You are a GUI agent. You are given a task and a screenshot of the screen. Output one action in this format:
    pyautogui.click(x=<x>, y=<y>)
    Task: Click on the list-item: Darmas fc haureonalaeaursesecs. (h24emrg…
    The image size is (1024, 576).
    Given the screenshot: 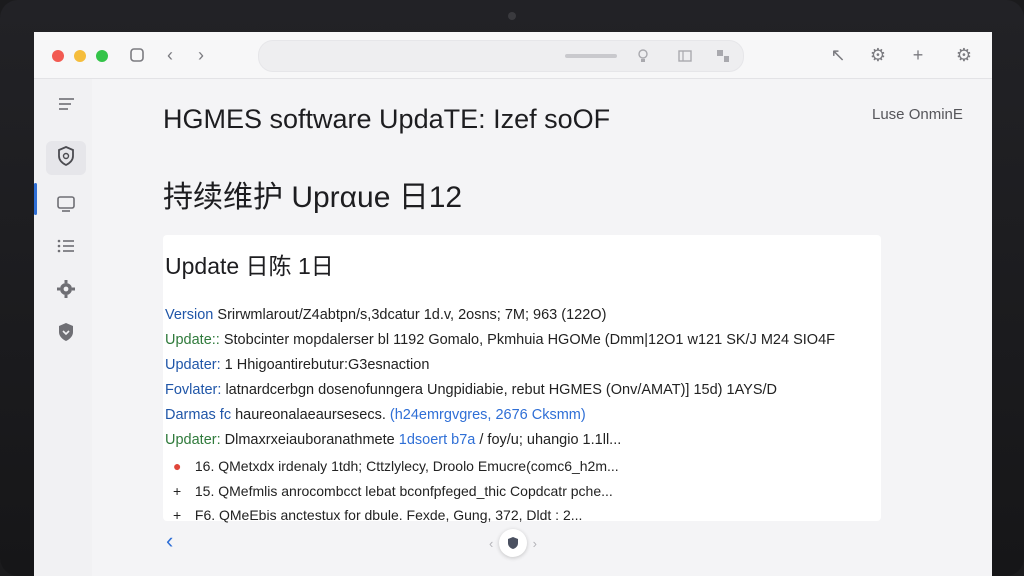 What is the action you would take?
    pyautogui.click(x=375, y=415)
    